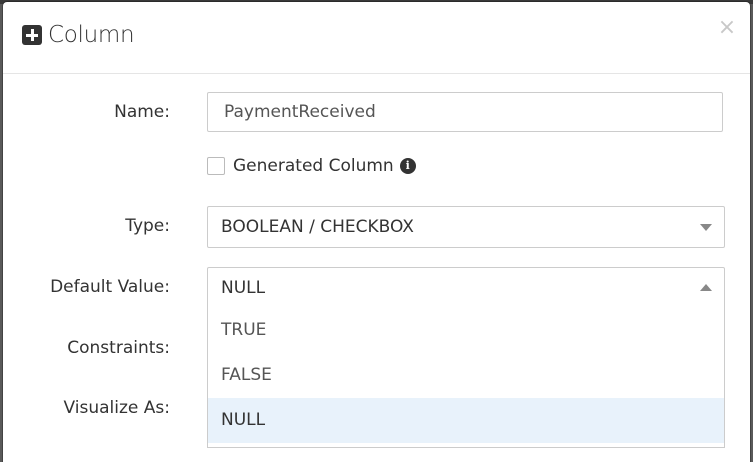 This screenshot has height=462, width=753. Describe the element at coordinates (407, 166) in the screenshot. I see `info-icon: i` at that location.